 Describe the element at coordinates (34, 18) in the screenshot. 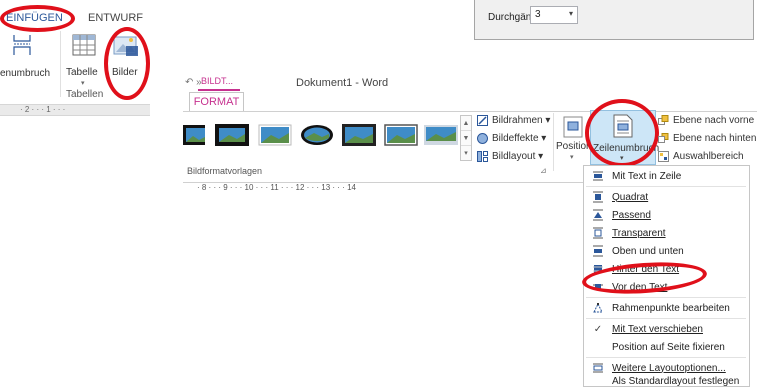

I see `tab-einfuegen: EINFÜGEN` at that location.